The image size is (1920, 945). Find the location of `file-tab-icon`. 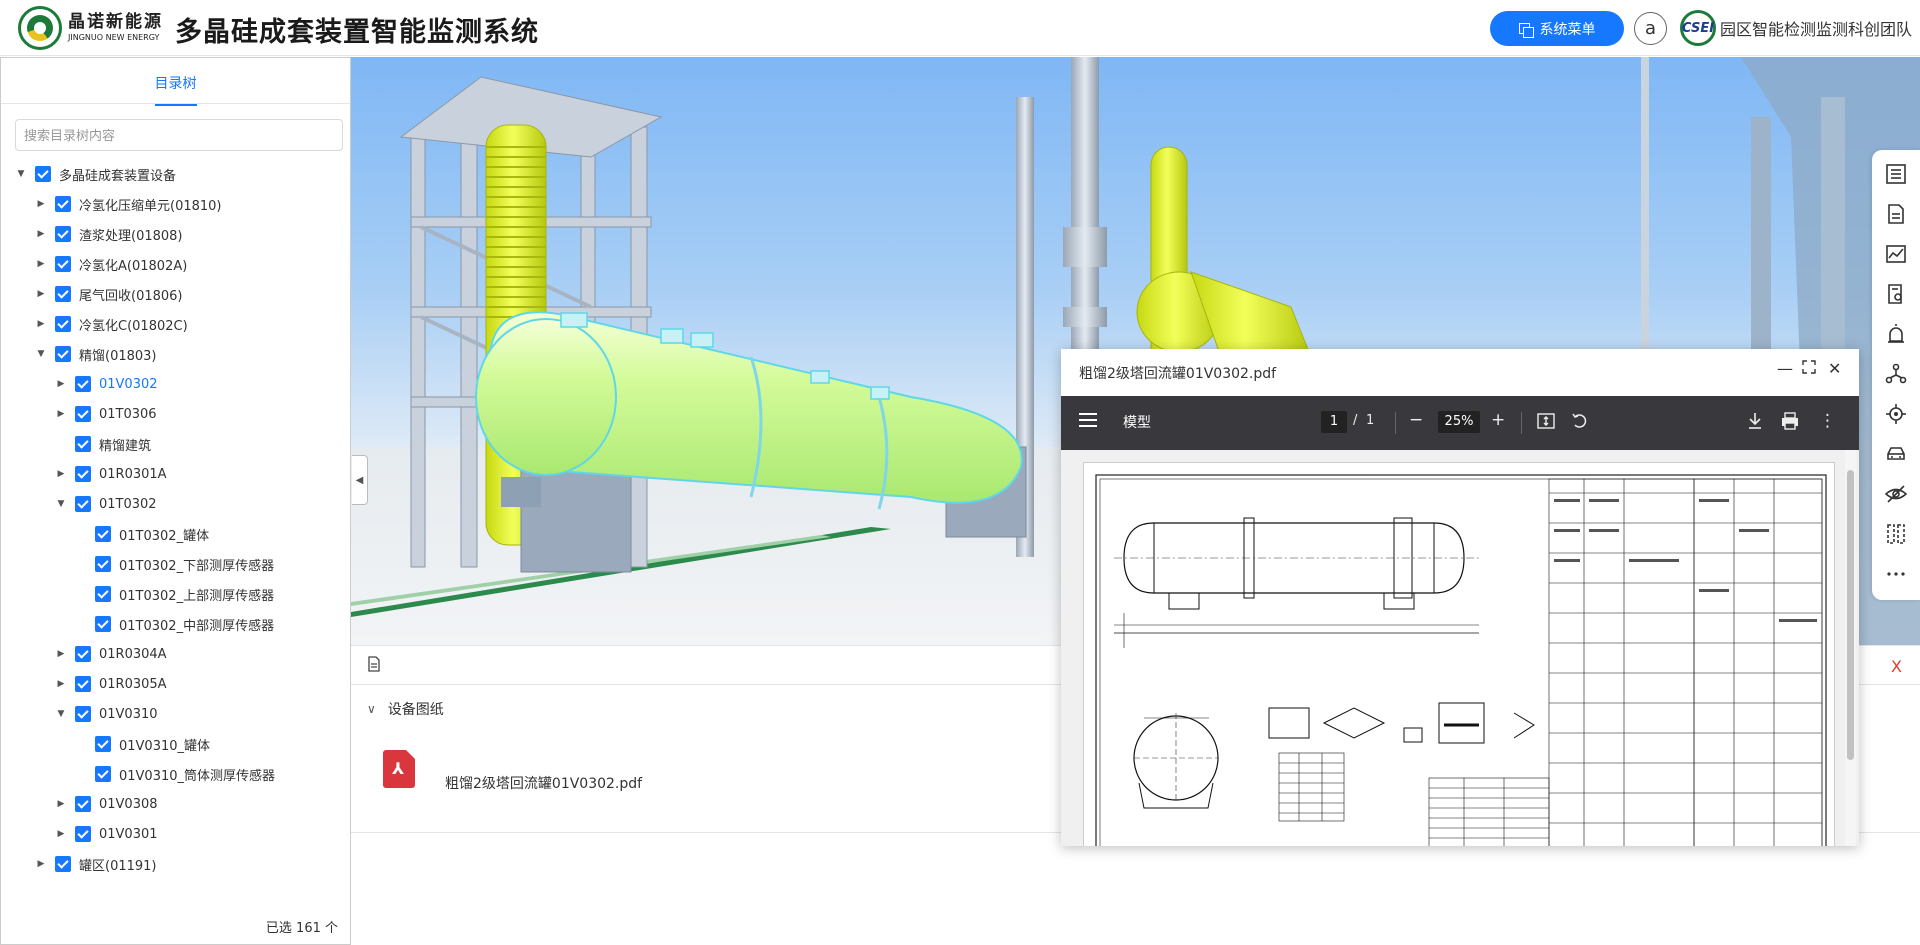

file-tab-icon is located at coordinates (374, 666).